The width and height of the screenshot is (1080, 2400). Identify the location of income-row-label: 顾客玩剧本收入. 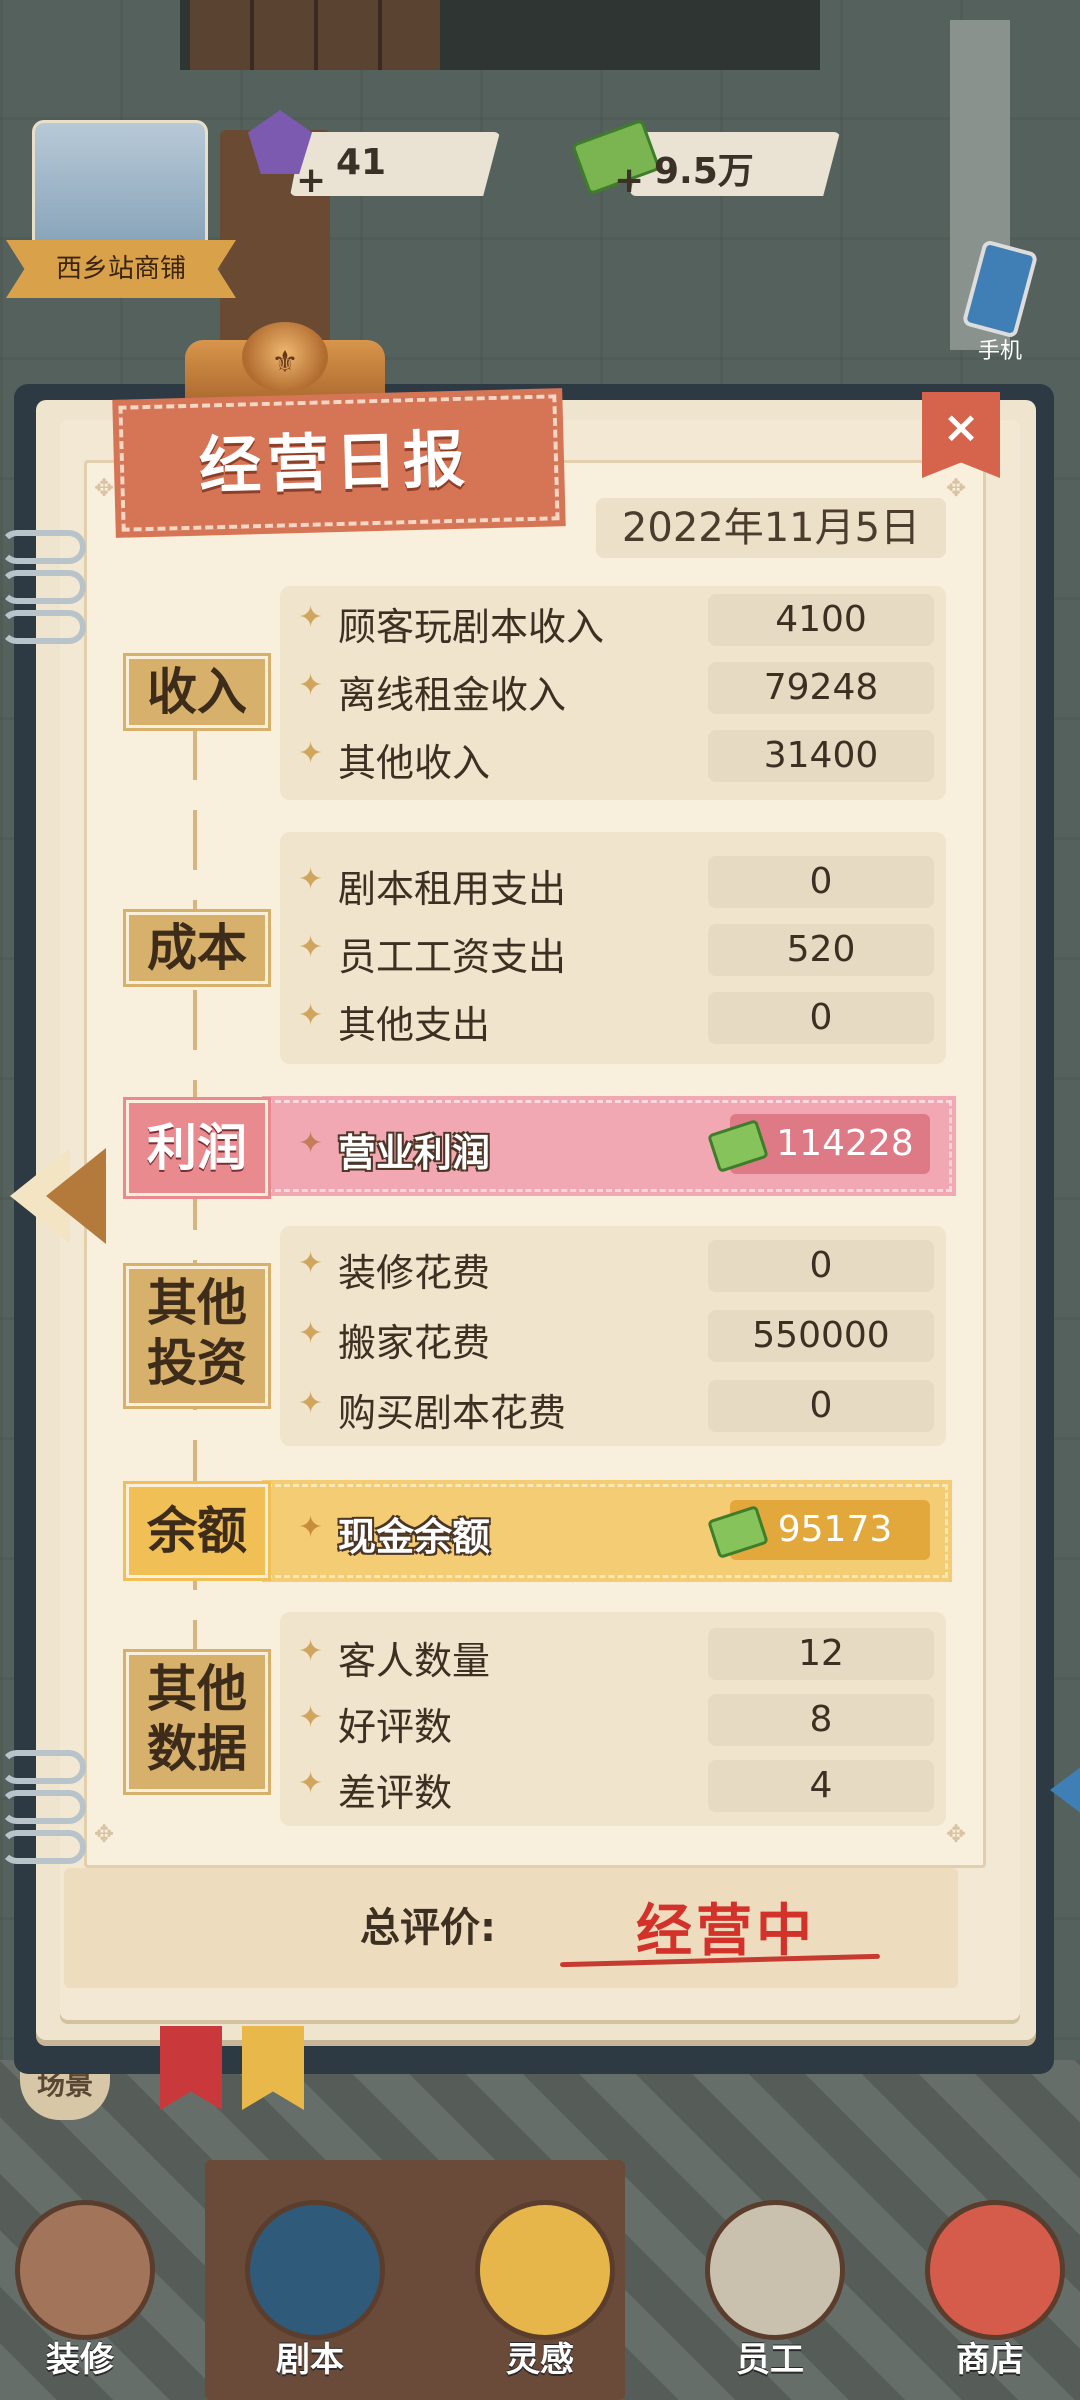
(471, 627).